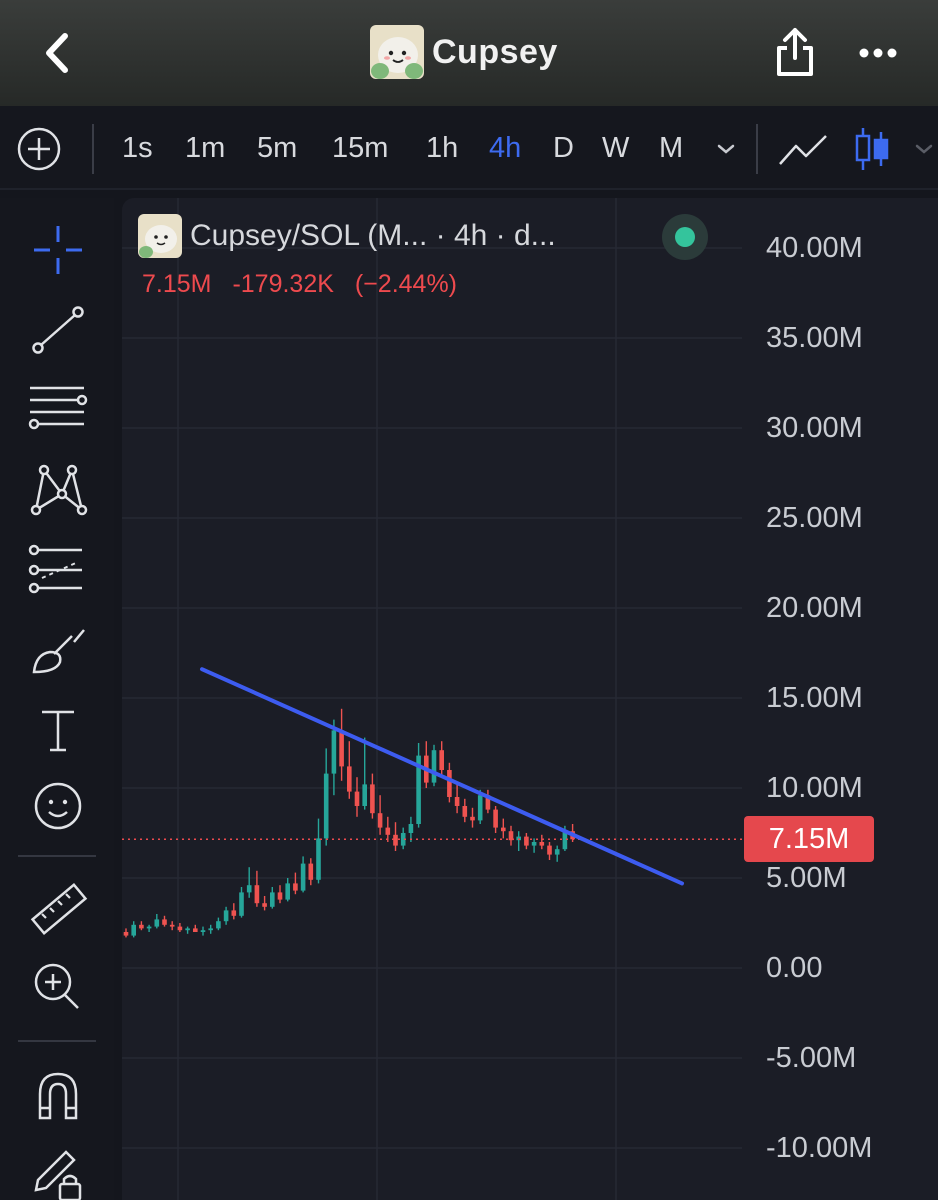 The height and width of the screenshot is (1200, 938). I want to click on candlestick-chart-button, so click(872, 149).